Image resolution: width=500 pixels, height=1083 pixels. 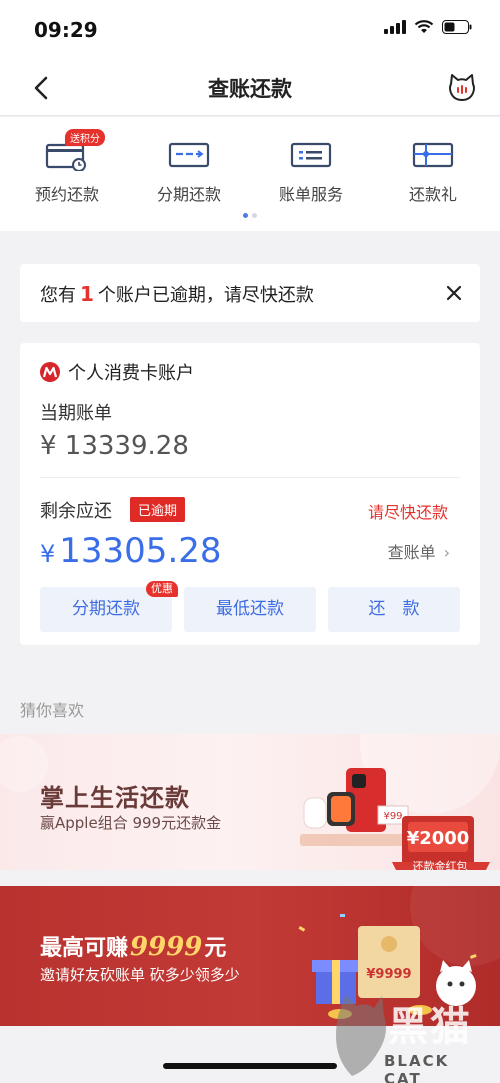 I want to click on current-bill-amount: ¥ 13339.28, so click(x=114, y=446).